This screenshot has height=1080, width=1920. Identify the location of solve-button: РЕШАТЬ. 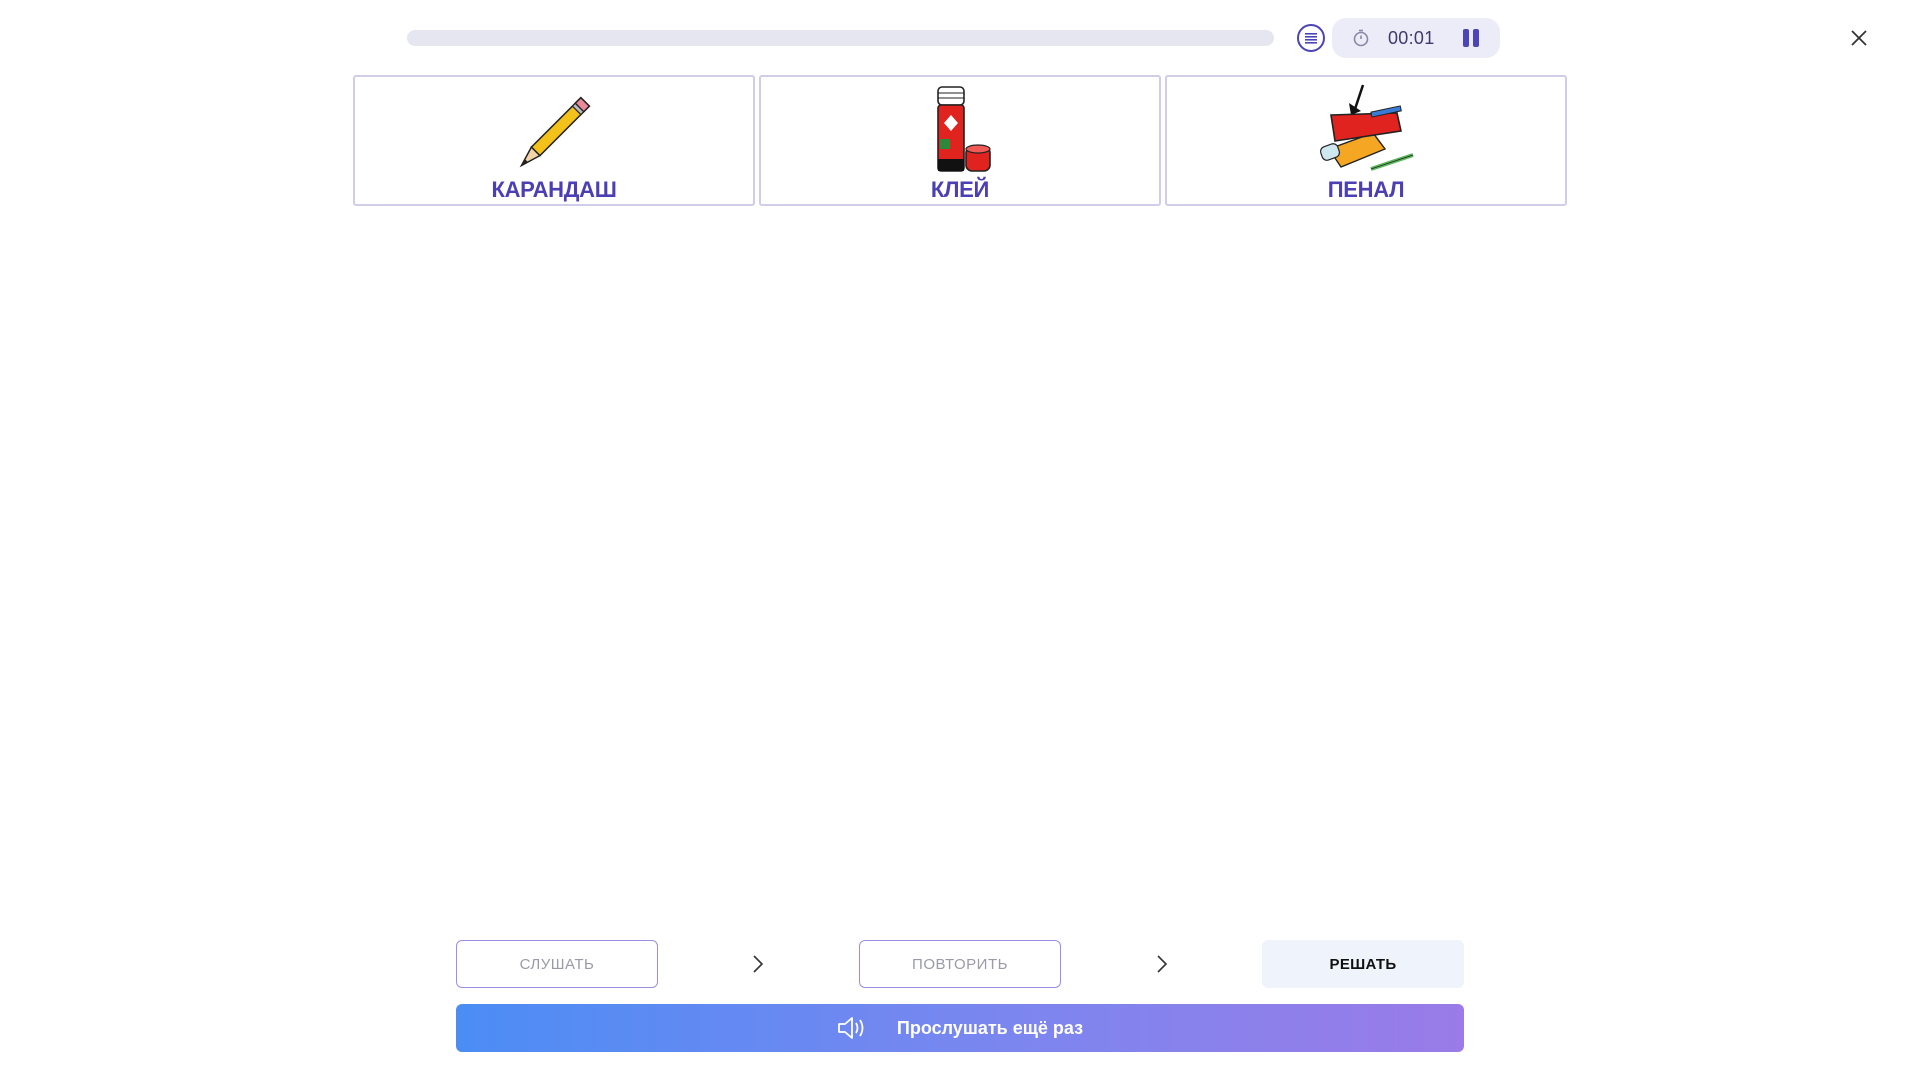
(1363, 964).